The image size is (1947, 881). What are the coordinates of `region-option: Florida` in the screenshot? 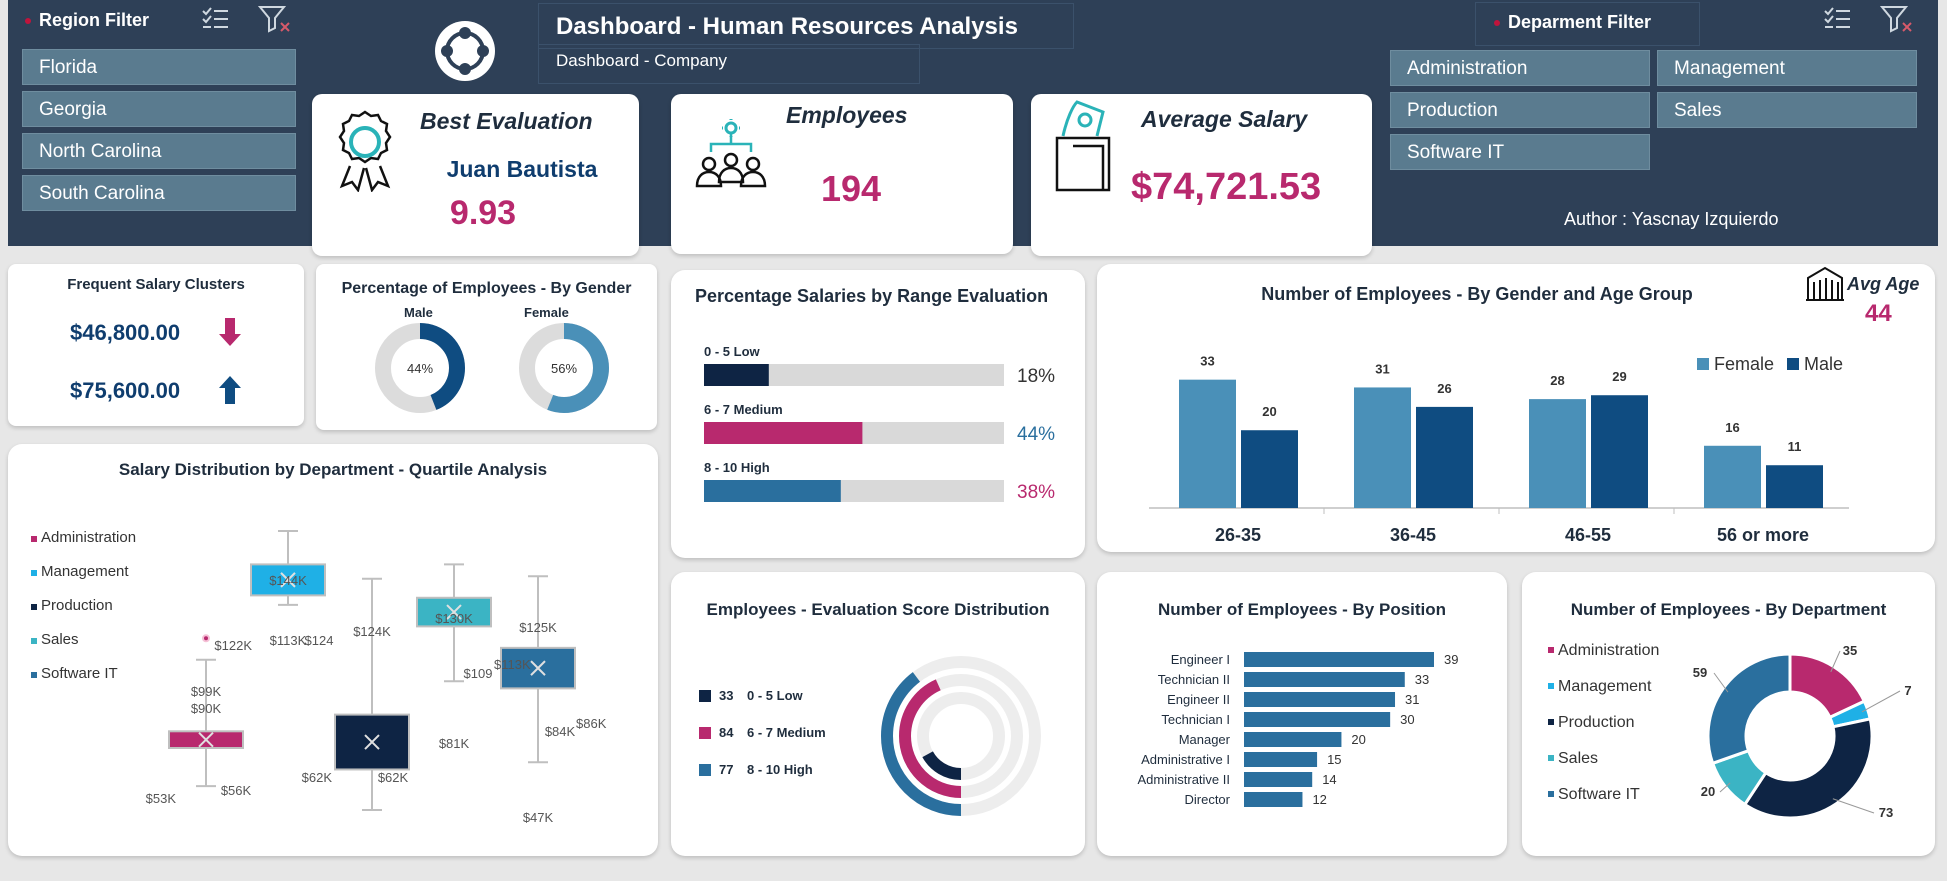 It's located at (159, 67).